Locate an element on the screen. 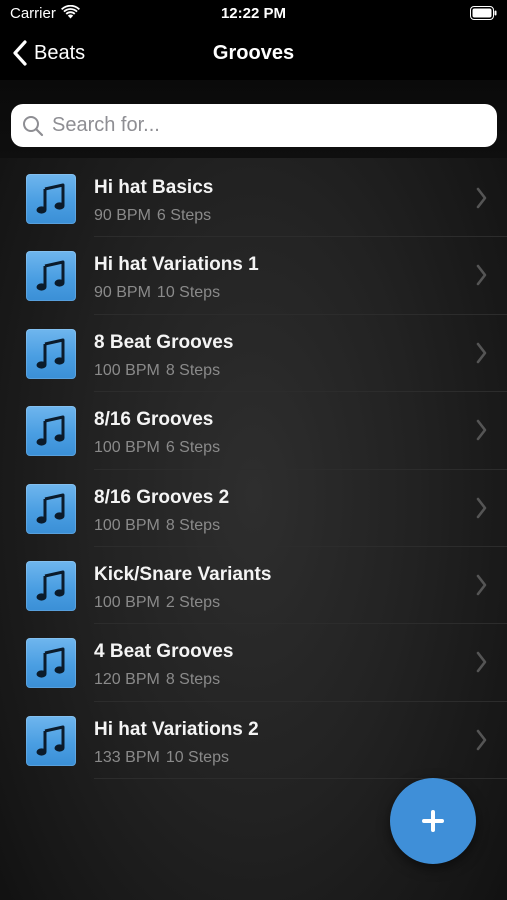 The height and width of the screenshot is (900, 507). groove-meta: 100 BPM 6 Steps is located at coordinates (157, 448).